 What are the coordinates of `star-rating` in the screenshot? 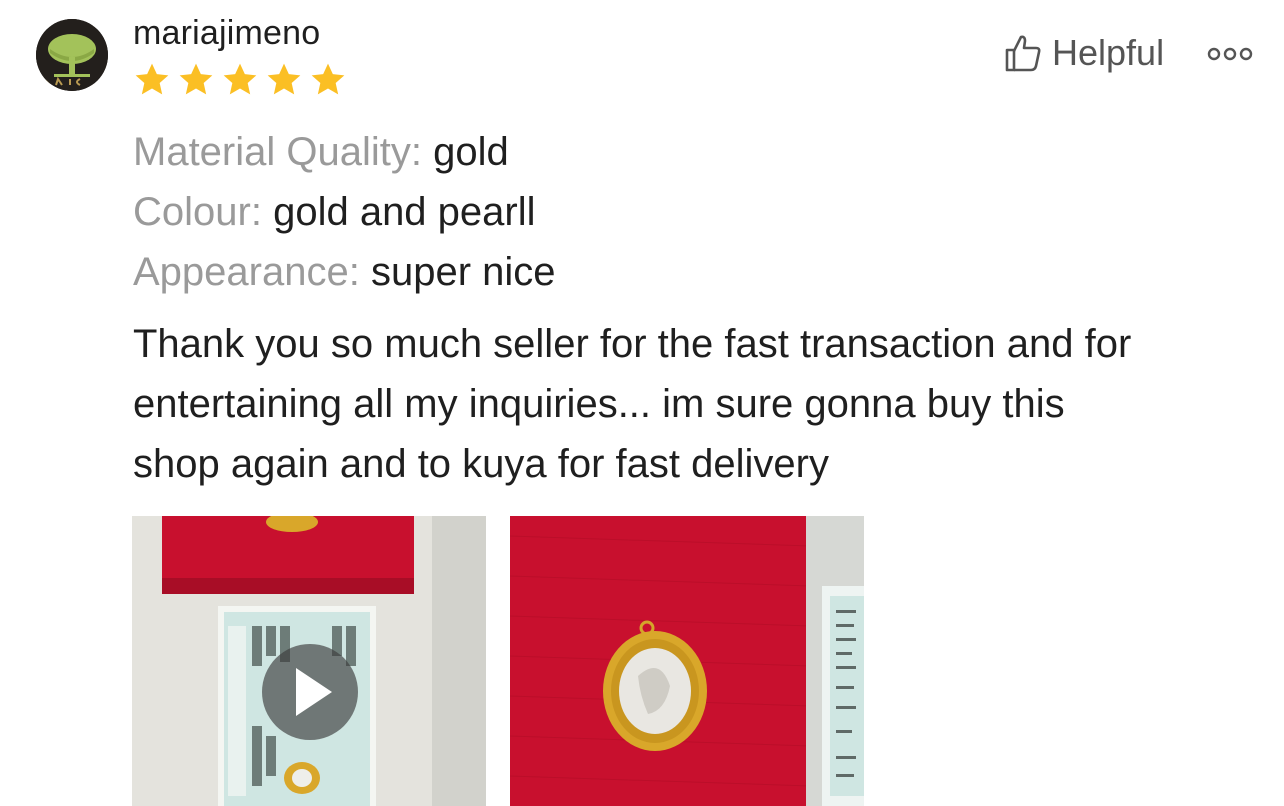 It's located at (240, 80).